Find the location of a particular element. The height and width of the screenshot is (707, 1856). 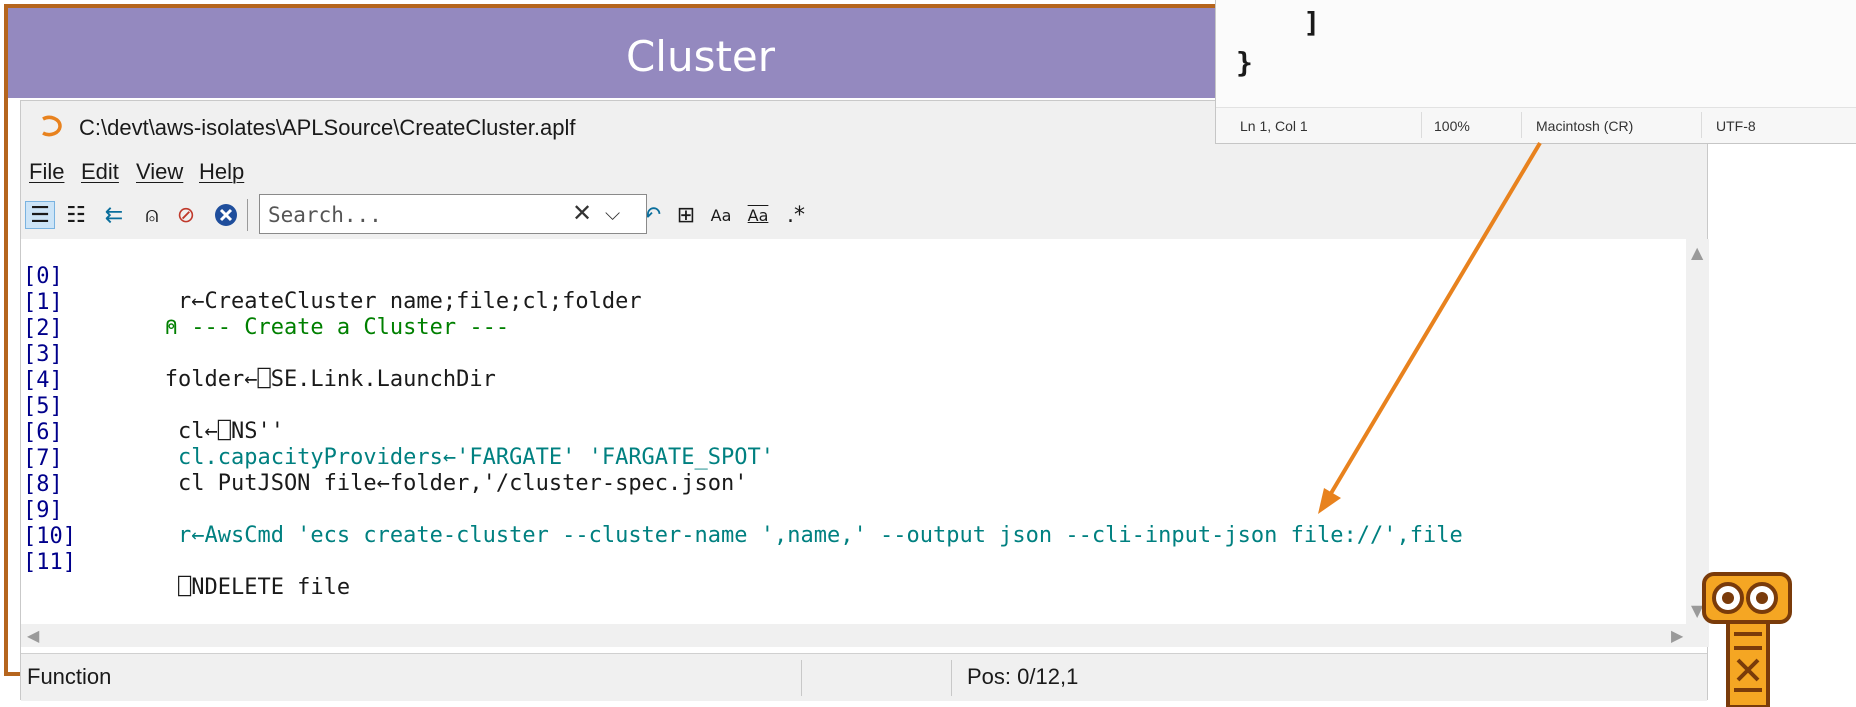

menu-bar: File Edit View Help is located at coordinates (864, 171).